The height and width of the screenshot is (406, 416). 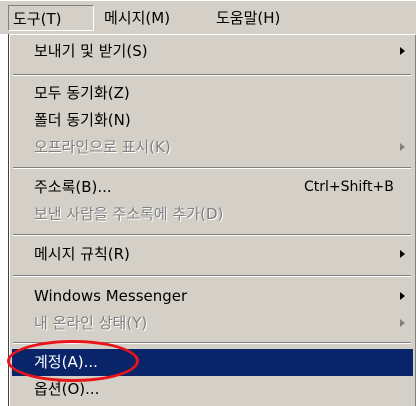 I want to click on menu-item-label: 보내기 및 받기(S), so click(x=91, y=51).